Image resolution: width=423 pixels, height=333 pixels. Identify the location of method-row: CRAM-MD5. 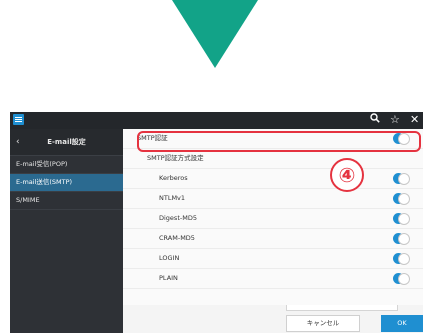
(273, 239).